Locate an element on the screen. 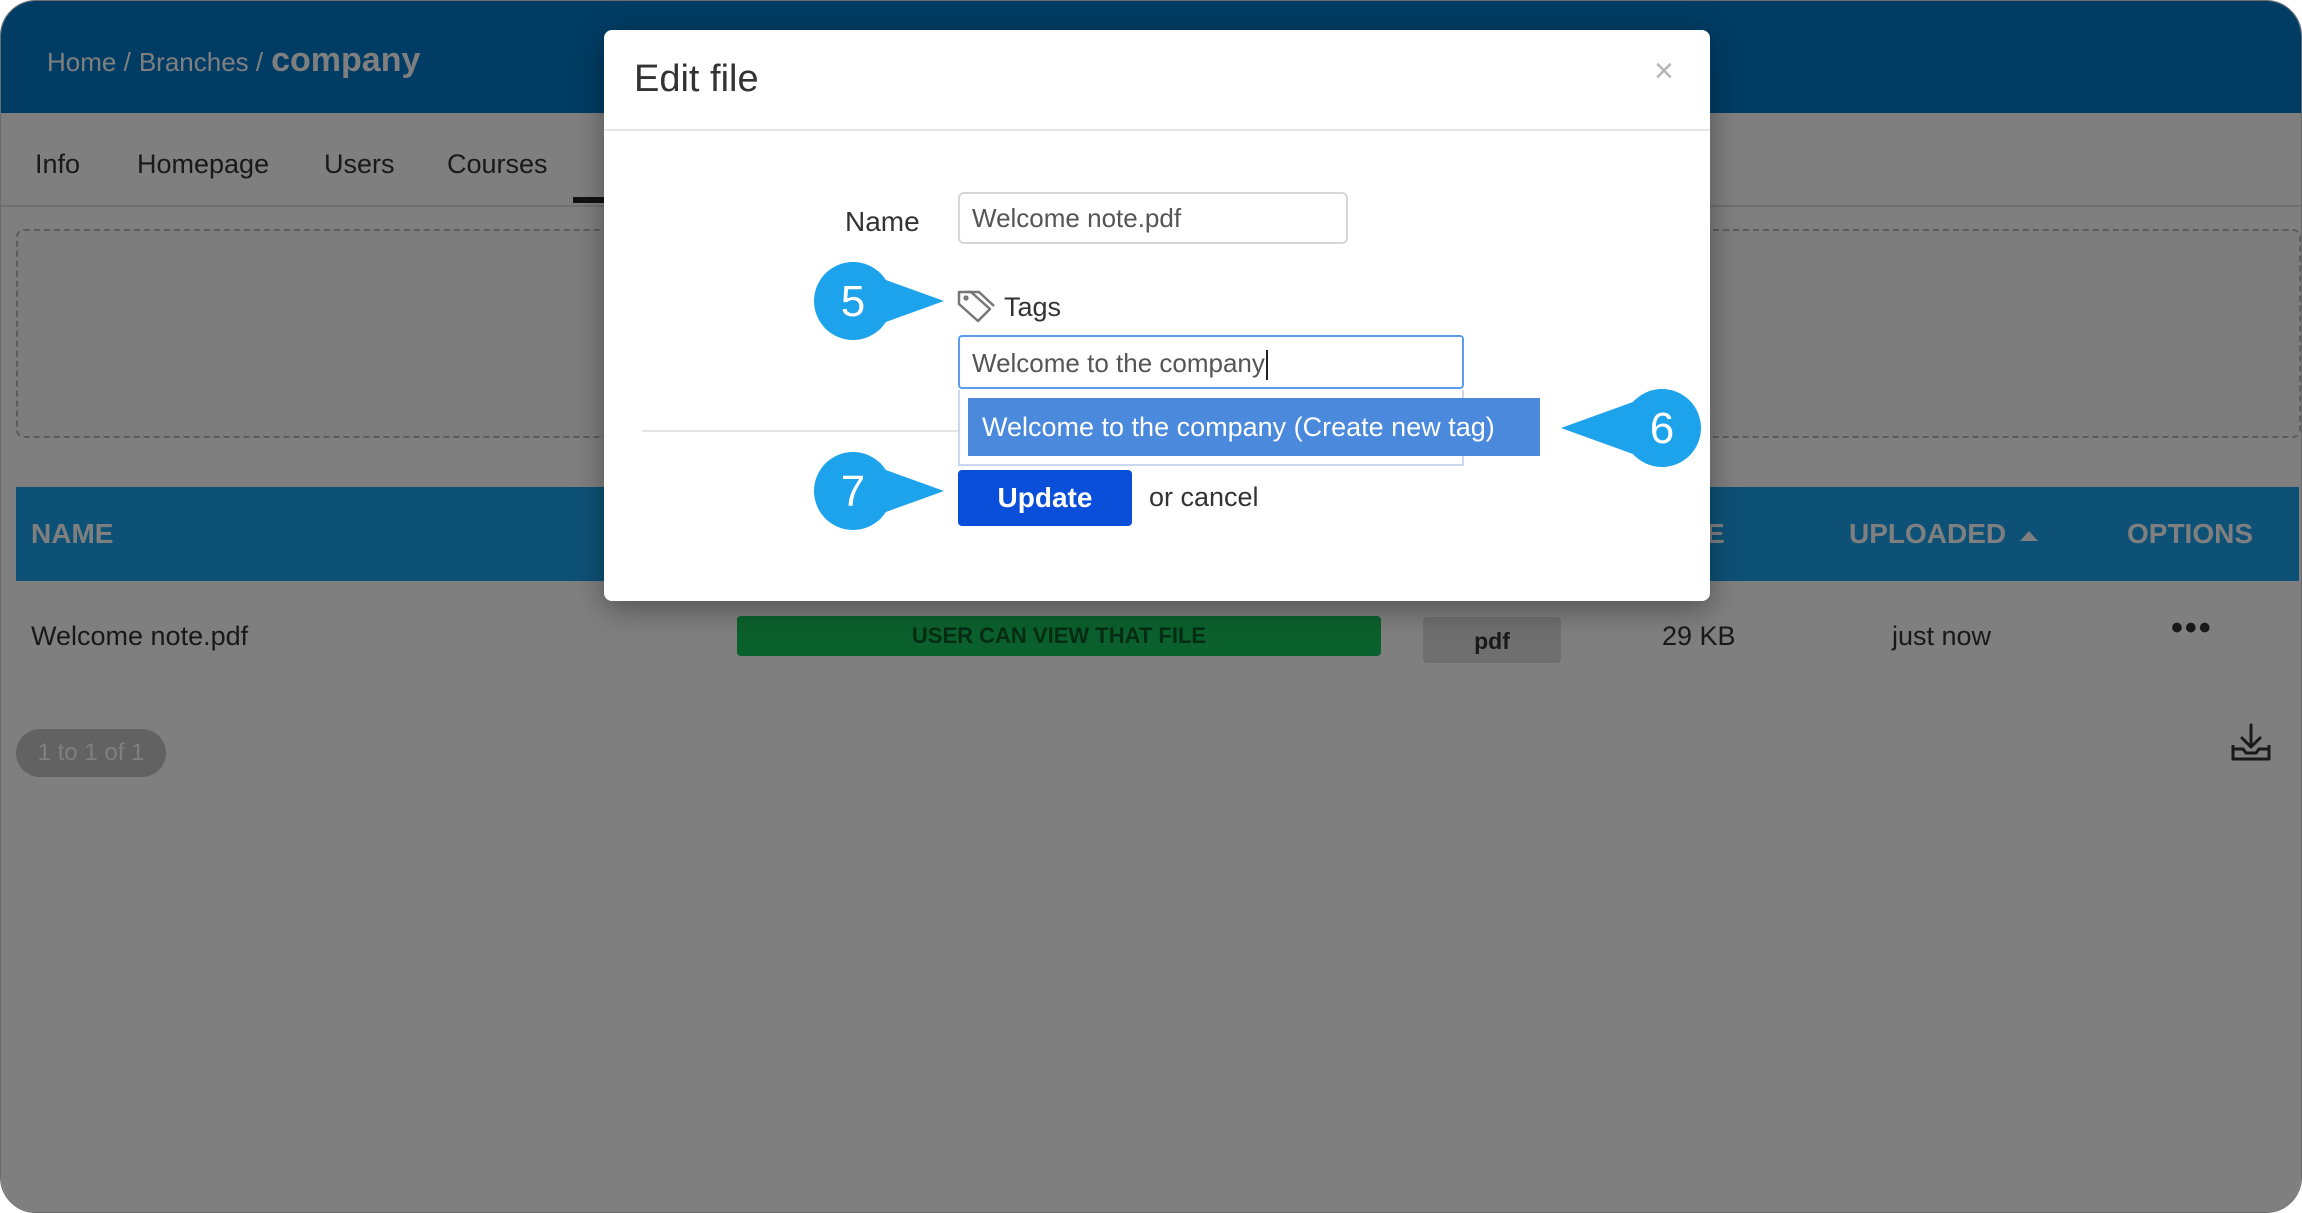 The height and width of the screenshot is (1213, 2302). tag-icon is located at coordinates (976, 306).